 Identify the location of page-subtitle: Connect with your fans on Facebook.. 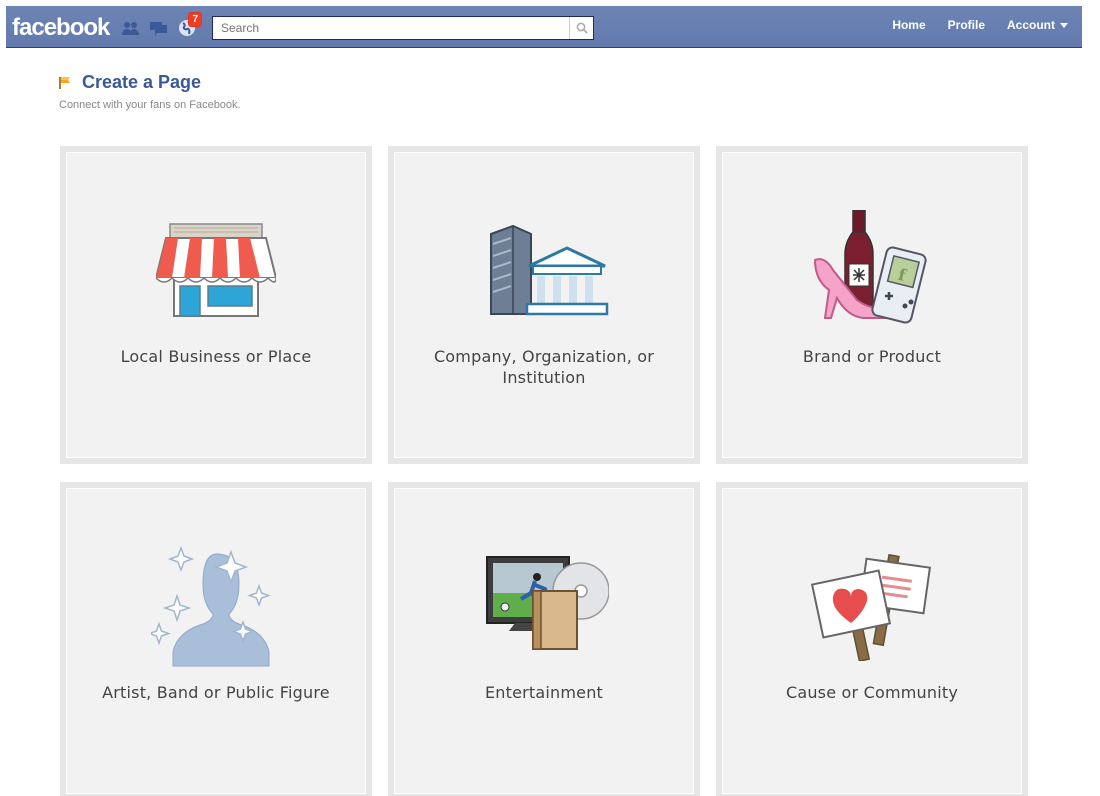
(150, 105).